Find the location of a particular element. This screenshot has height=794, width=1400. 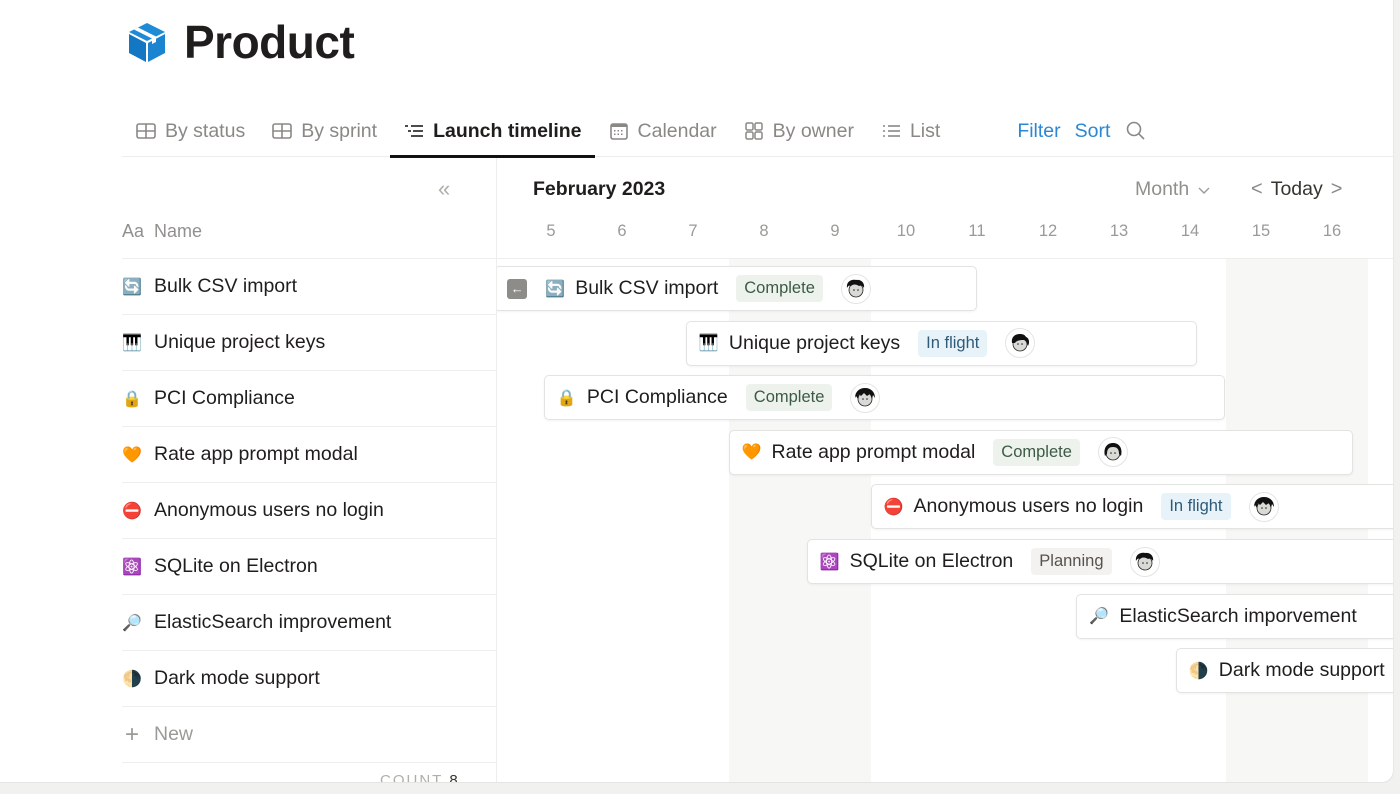

tab-calendar: Calendar is located at coordinates (662, 131).